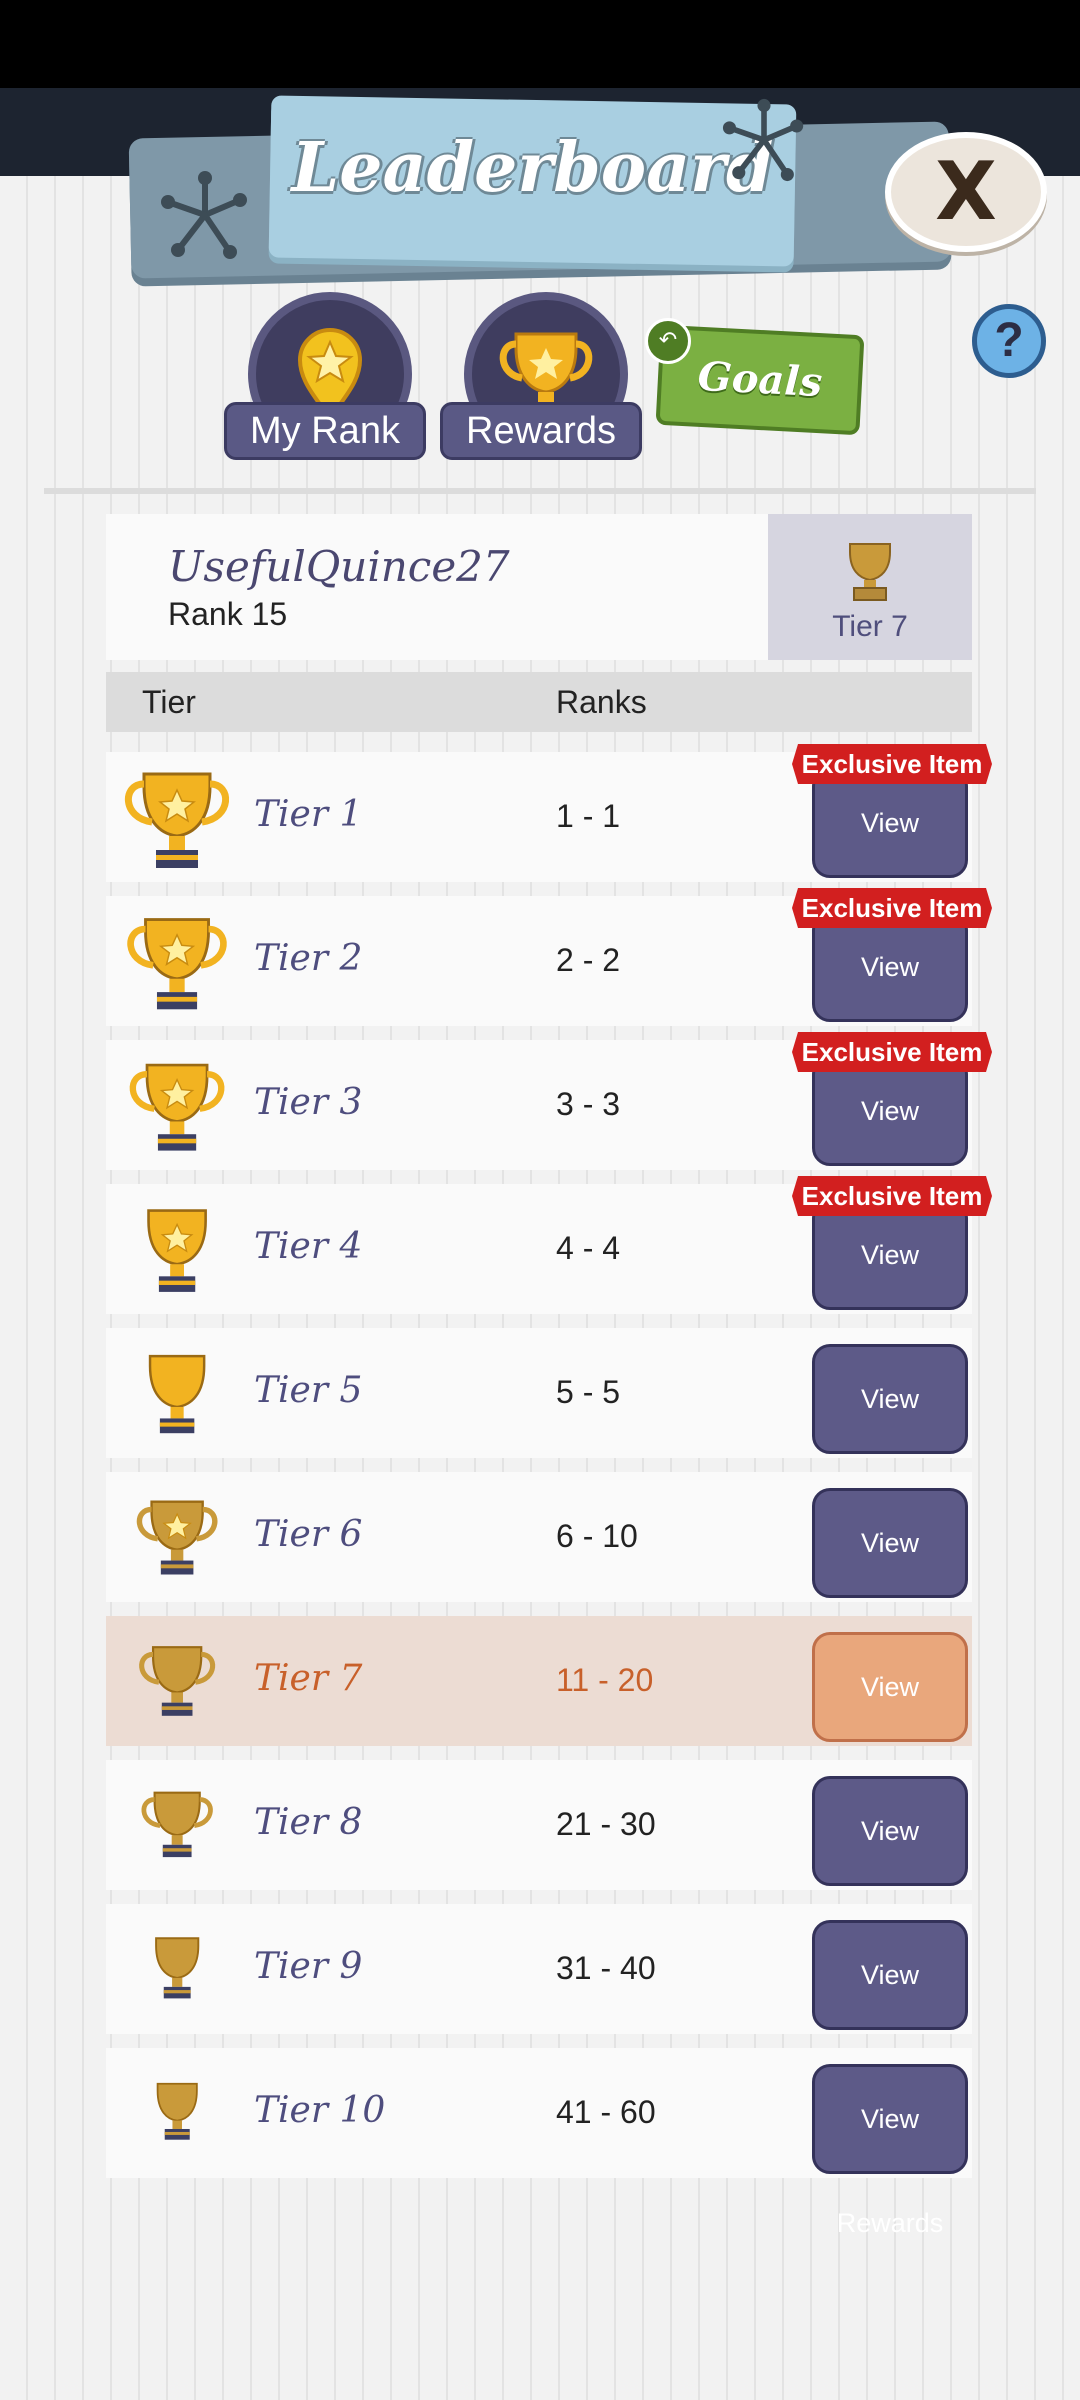  Describe the element at coordinates (308, 814) in the screenshot. I see `tier-name: Tier 1` at that location.